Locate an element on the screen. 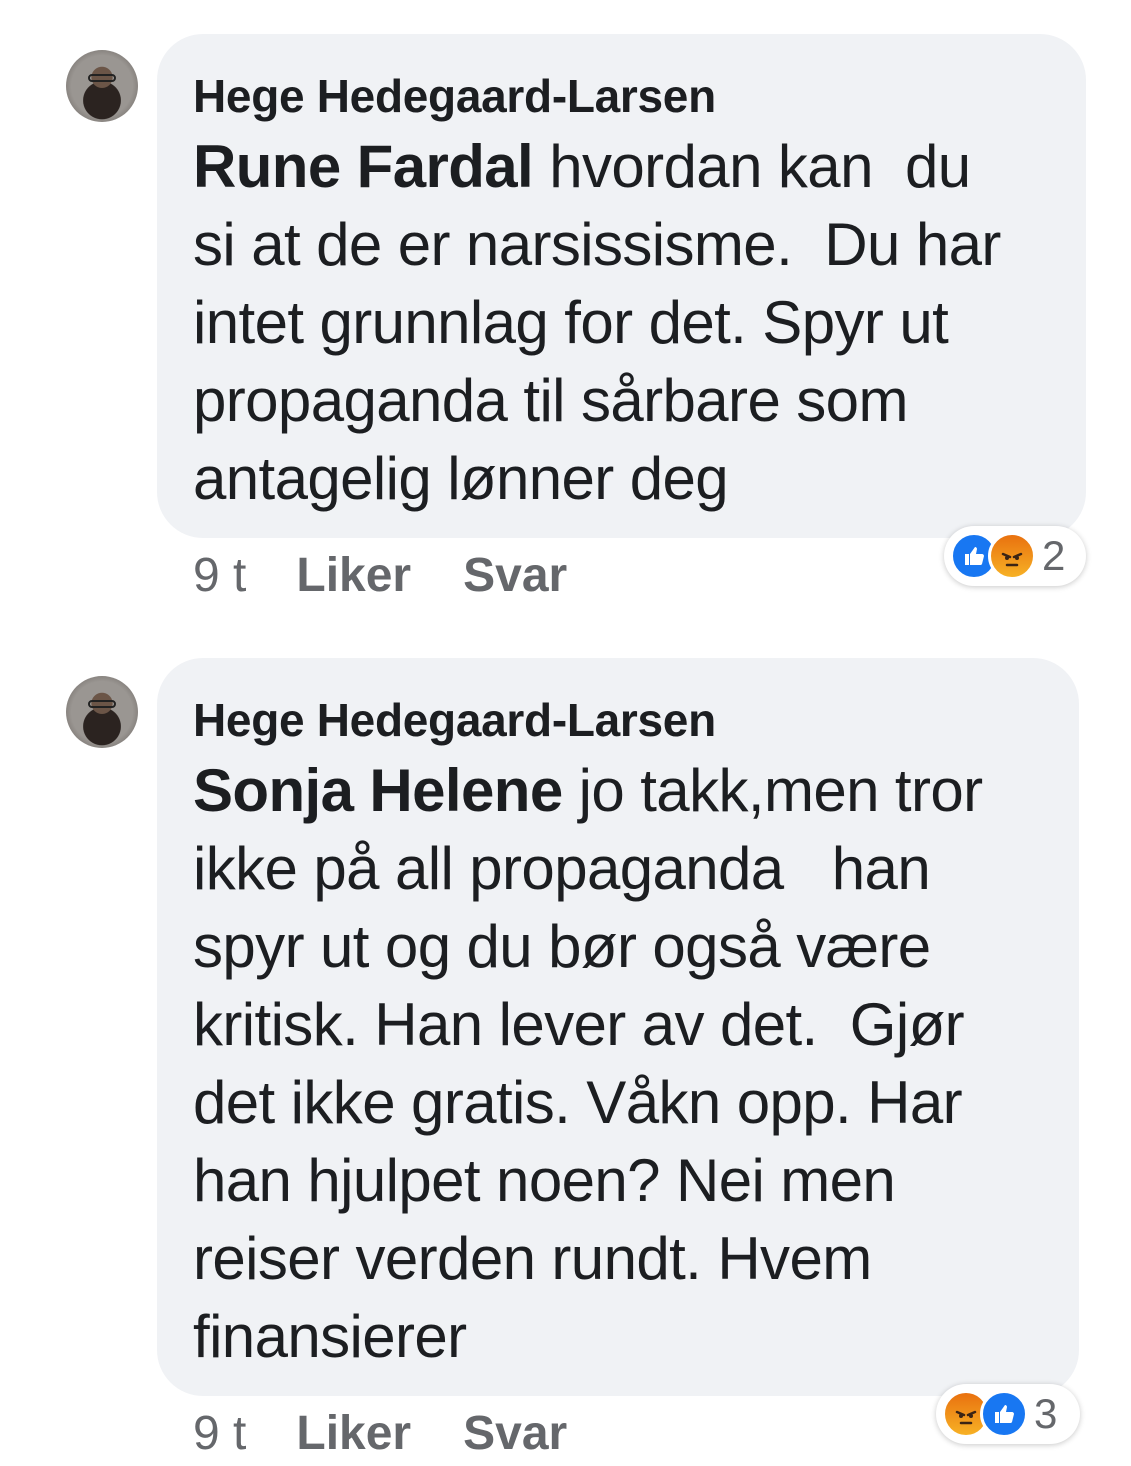 This screenshot has width=1131, height=1466. comment-line: det ikke gratis. Våkn opp. Har is located at coordinates (578, 1102).